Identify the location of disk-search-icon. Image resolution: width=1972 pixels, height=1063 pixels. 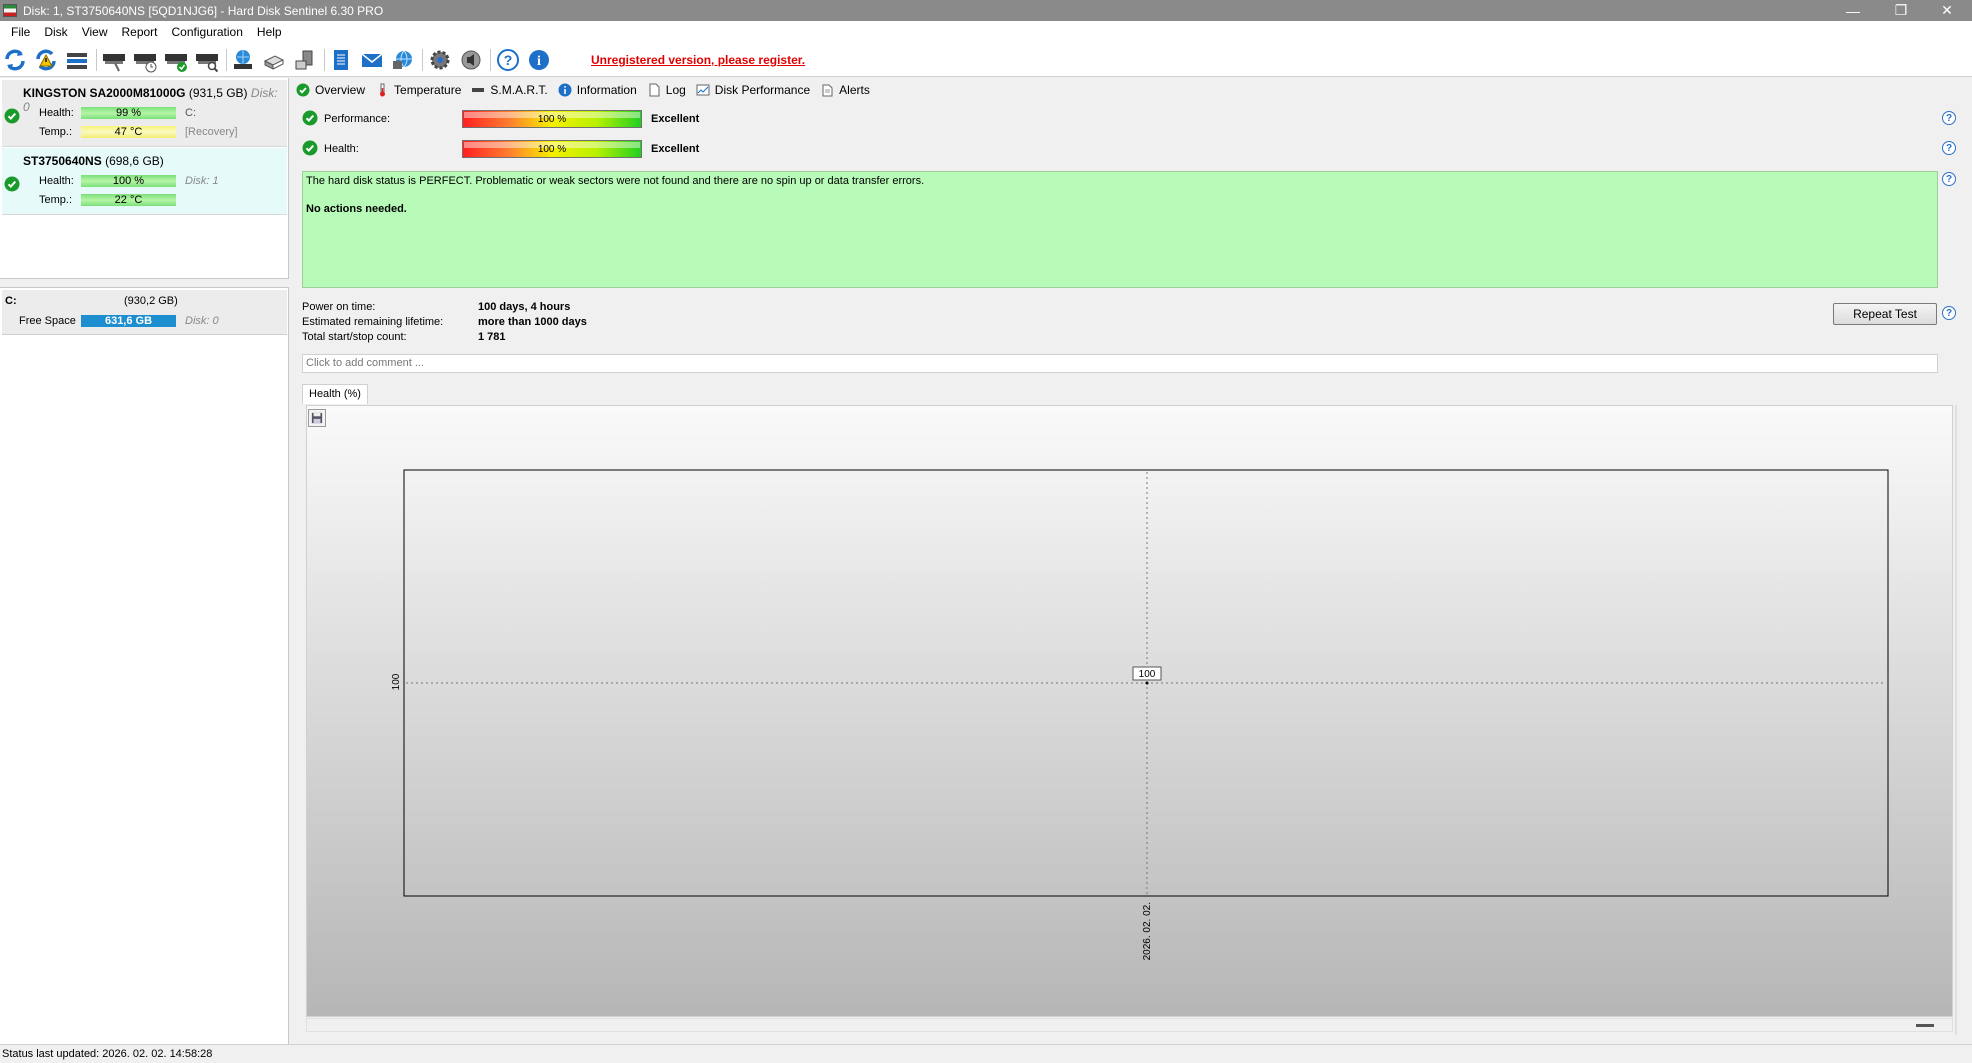
(207, 60).